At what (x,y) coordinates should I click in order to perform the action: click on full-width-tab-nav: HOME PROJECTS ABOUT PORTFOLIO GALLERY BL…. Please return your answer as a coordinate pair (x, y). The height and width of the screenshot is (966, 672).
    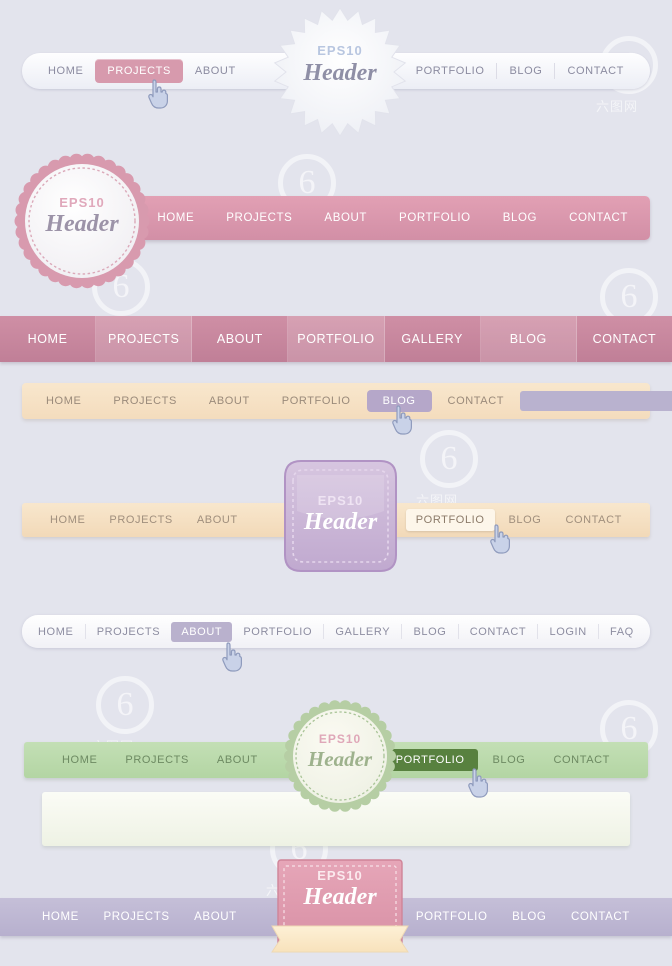
    Looking at the image, I should click on (336, 339).